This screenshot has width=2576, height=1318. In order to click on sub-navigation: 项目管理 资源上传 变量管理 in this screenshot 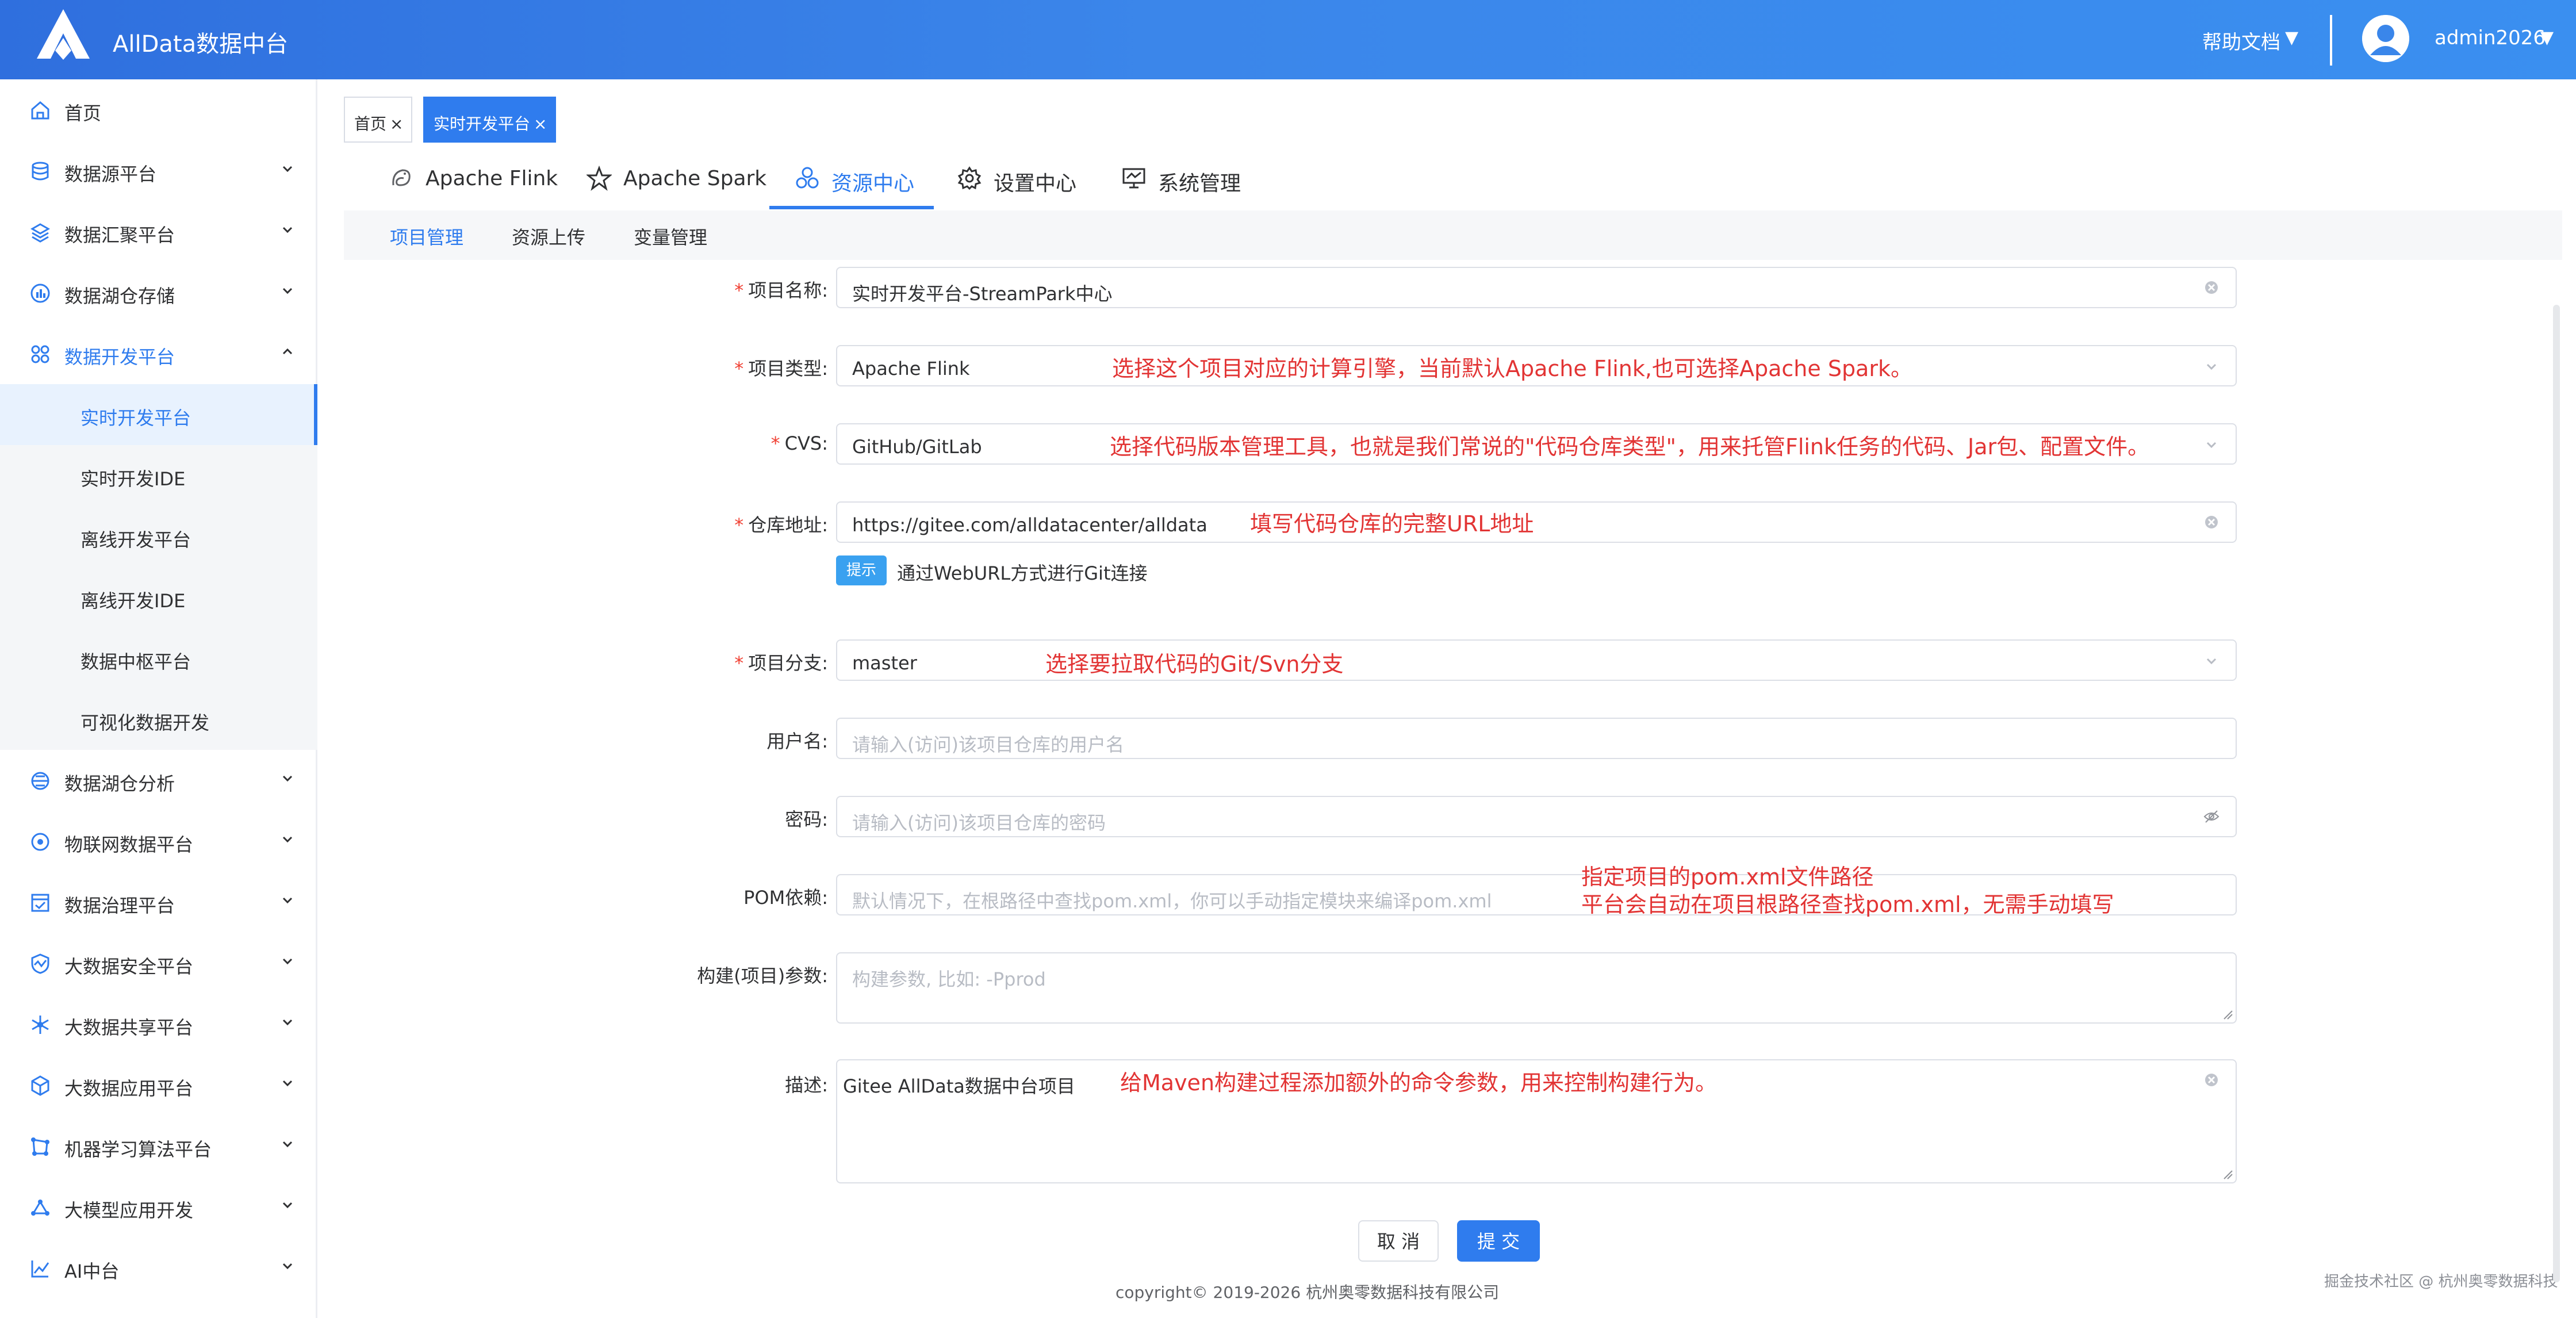, I will do `click(1453, 235)`.